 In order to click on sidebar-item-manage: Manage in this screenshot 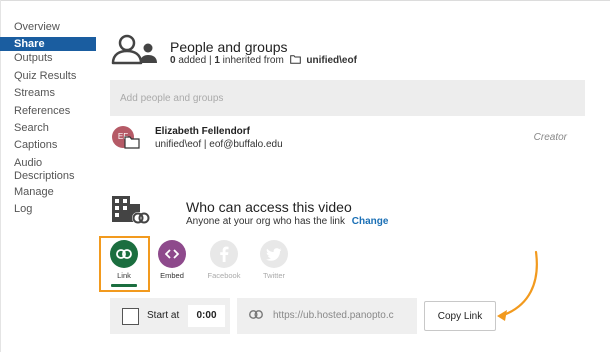, I will do `click(48, 193)`.